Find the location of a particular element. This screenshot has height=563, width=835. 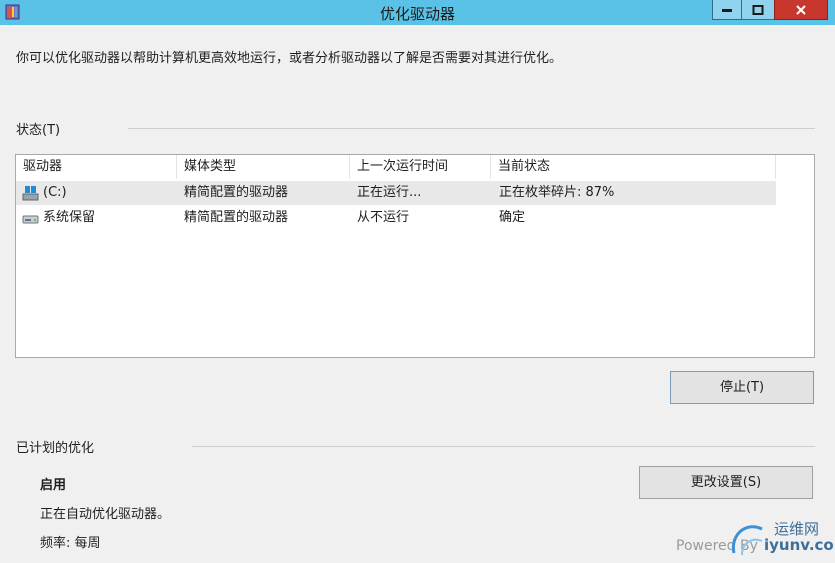

maximize-button is located at coordinates (758, 10).